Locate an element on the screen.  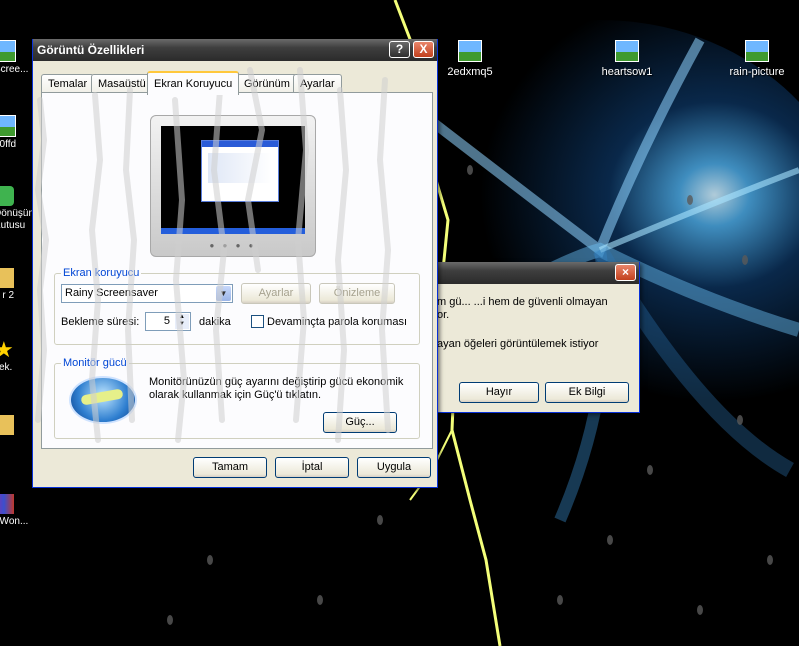
wait-label: Bekleme süresi: is located at coordinates (100, 322).